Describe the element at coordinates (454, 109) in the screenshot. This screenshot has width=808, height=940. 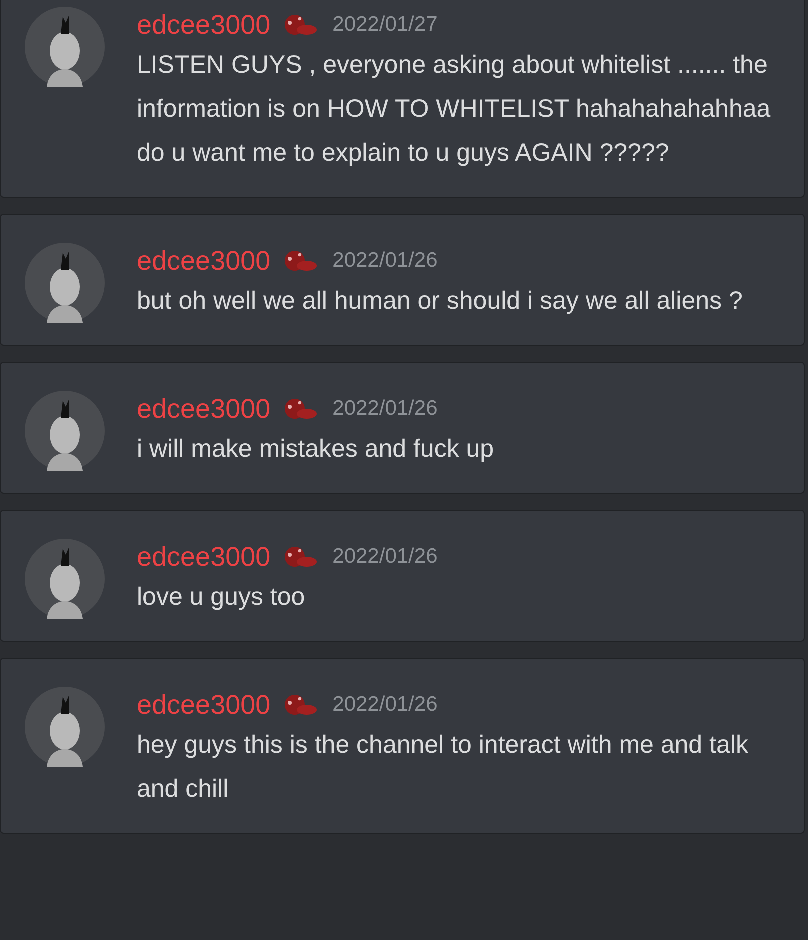
I see `message-text: LISTEN GUYS , everyone asking about whitelist ....... the information is on HOW TO WHITELIST hahahahahahhaa do u want me to explain to u guys AGAIN ?????` at that location.